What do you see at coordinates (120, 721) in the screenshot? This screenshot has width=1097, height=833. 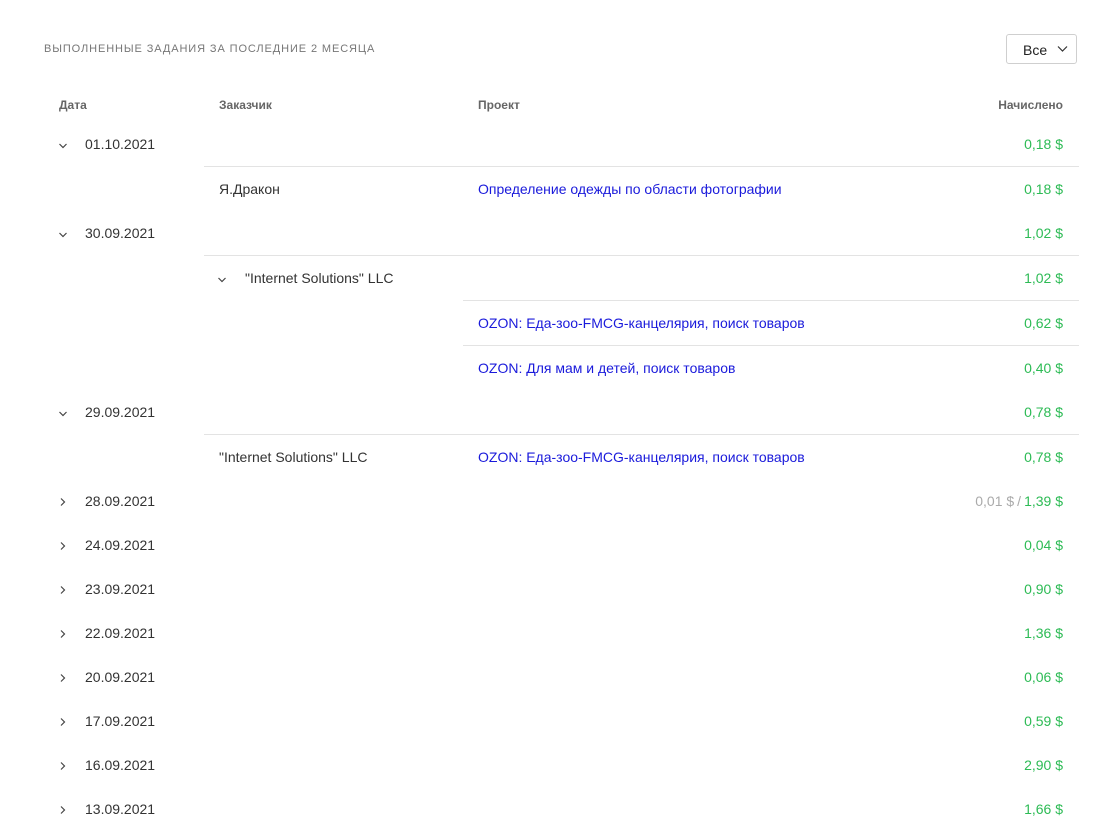 I see `date-cell: 17.09.2021` at bounding box center [120, 721].